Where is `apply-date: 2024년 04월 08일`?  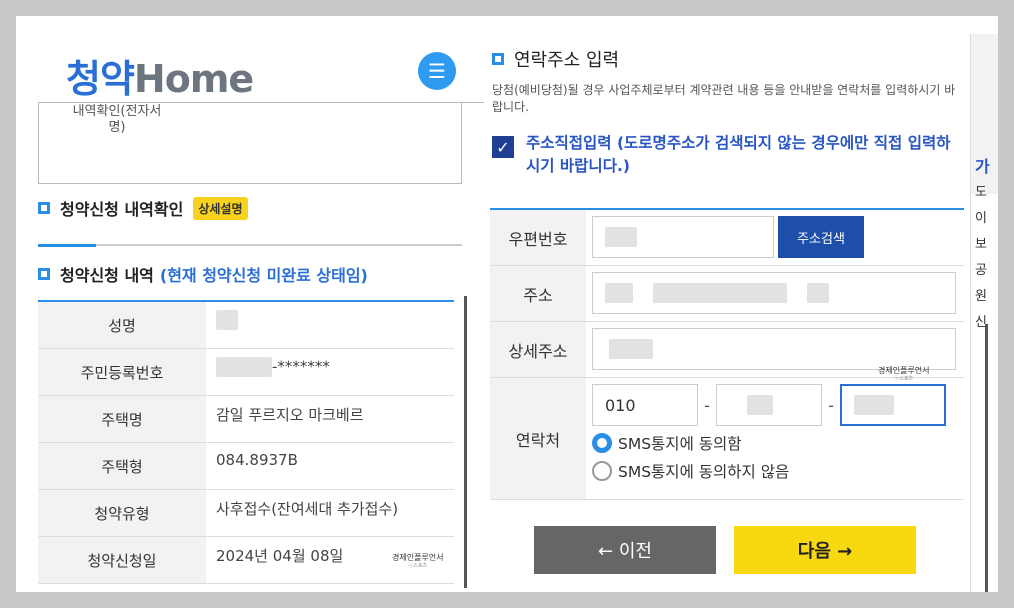
apply-date: 2024년 04월 08일 is located at coordinates (280, 556).